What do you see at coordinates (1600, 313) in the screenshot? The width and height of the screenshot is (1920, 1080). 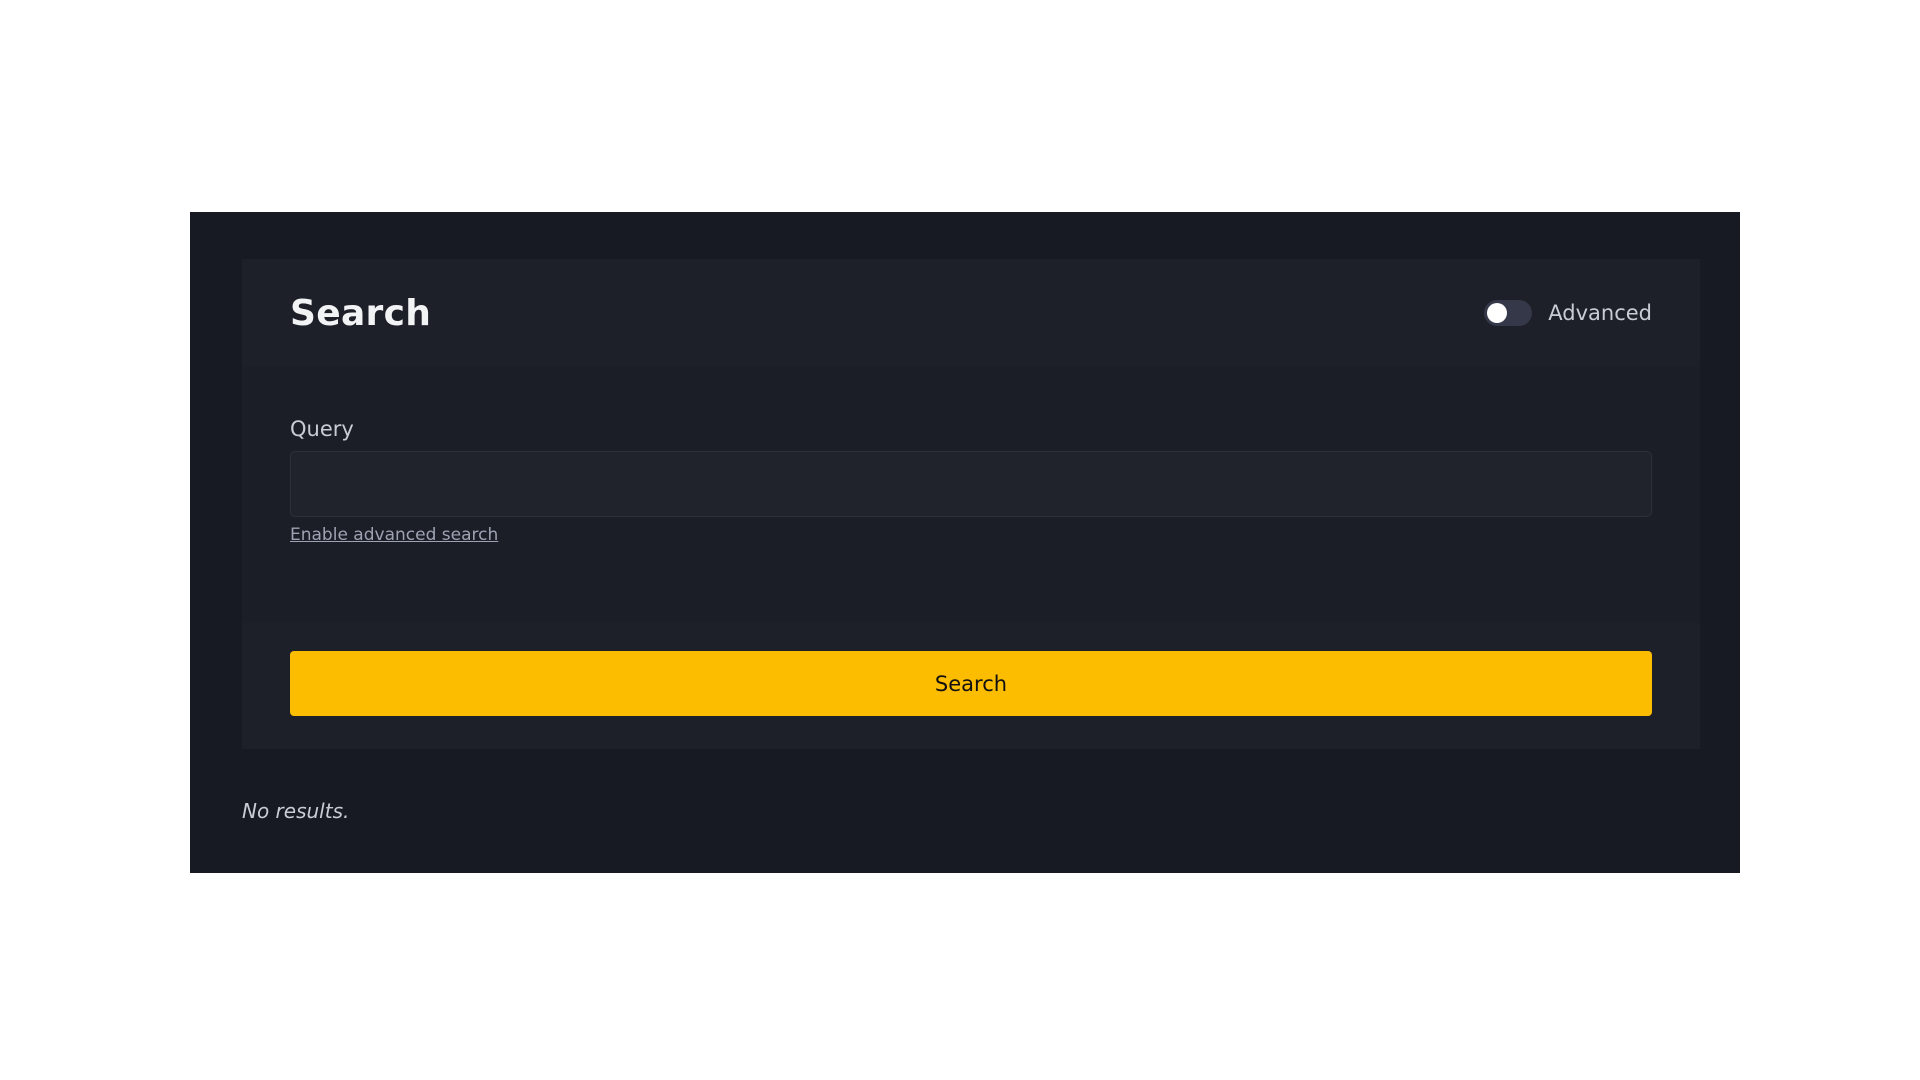 I see `advanced-toggle-label: Advanced` at bounding box center [1600, 313].